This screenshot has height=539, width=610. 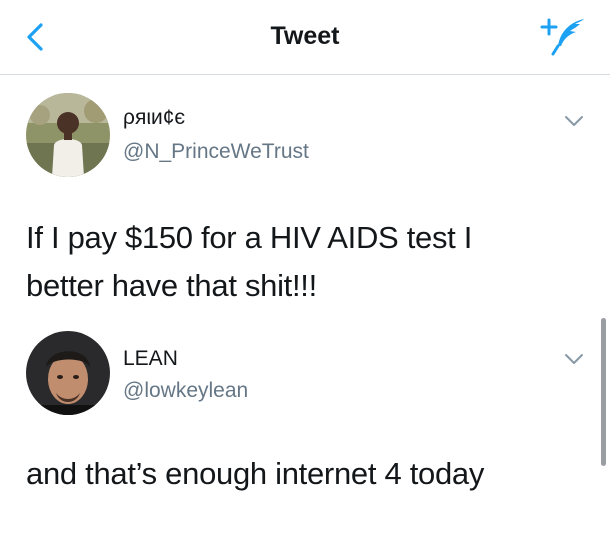 What do you see at coordinates (255, 473) in the screenshot?
I see `tweet-text-line: and that’s enough internet 4 today` at bounding box center [255, 473].